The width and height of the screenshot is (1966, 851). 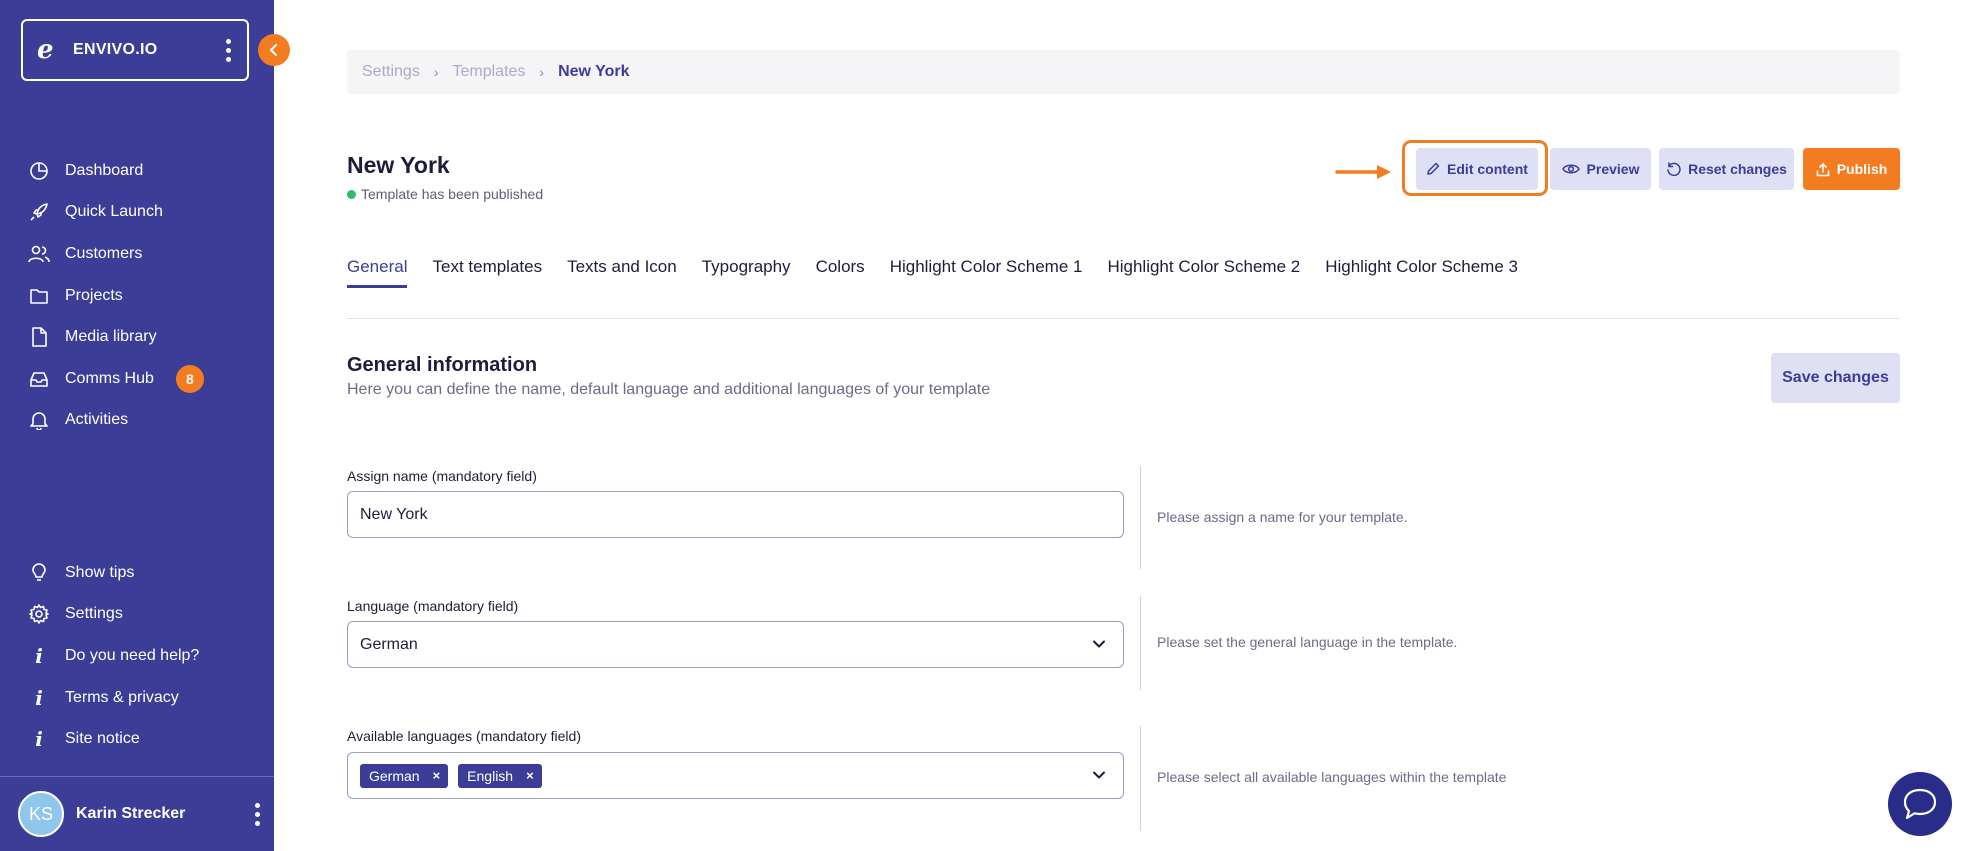 I want to click on chevron-left-icon, so click(x=273, y=50).